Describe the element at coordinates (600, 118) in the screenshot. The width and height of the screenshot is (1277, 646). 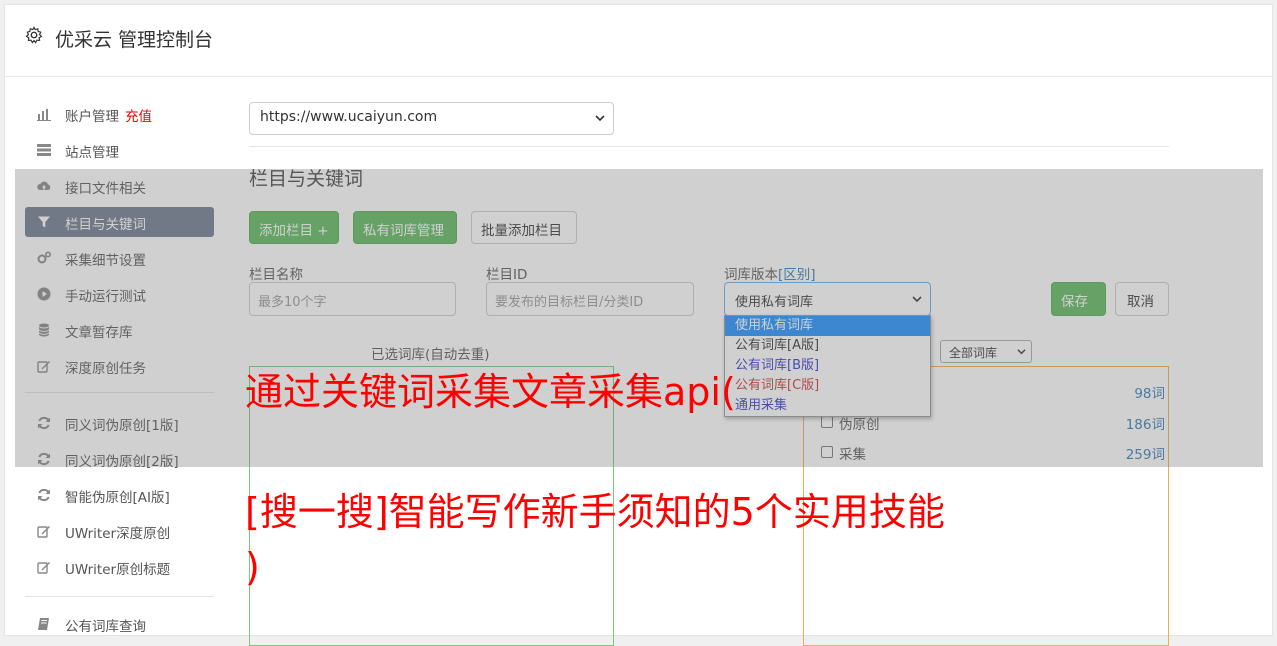
I see `chevron-down-icon` at that location.